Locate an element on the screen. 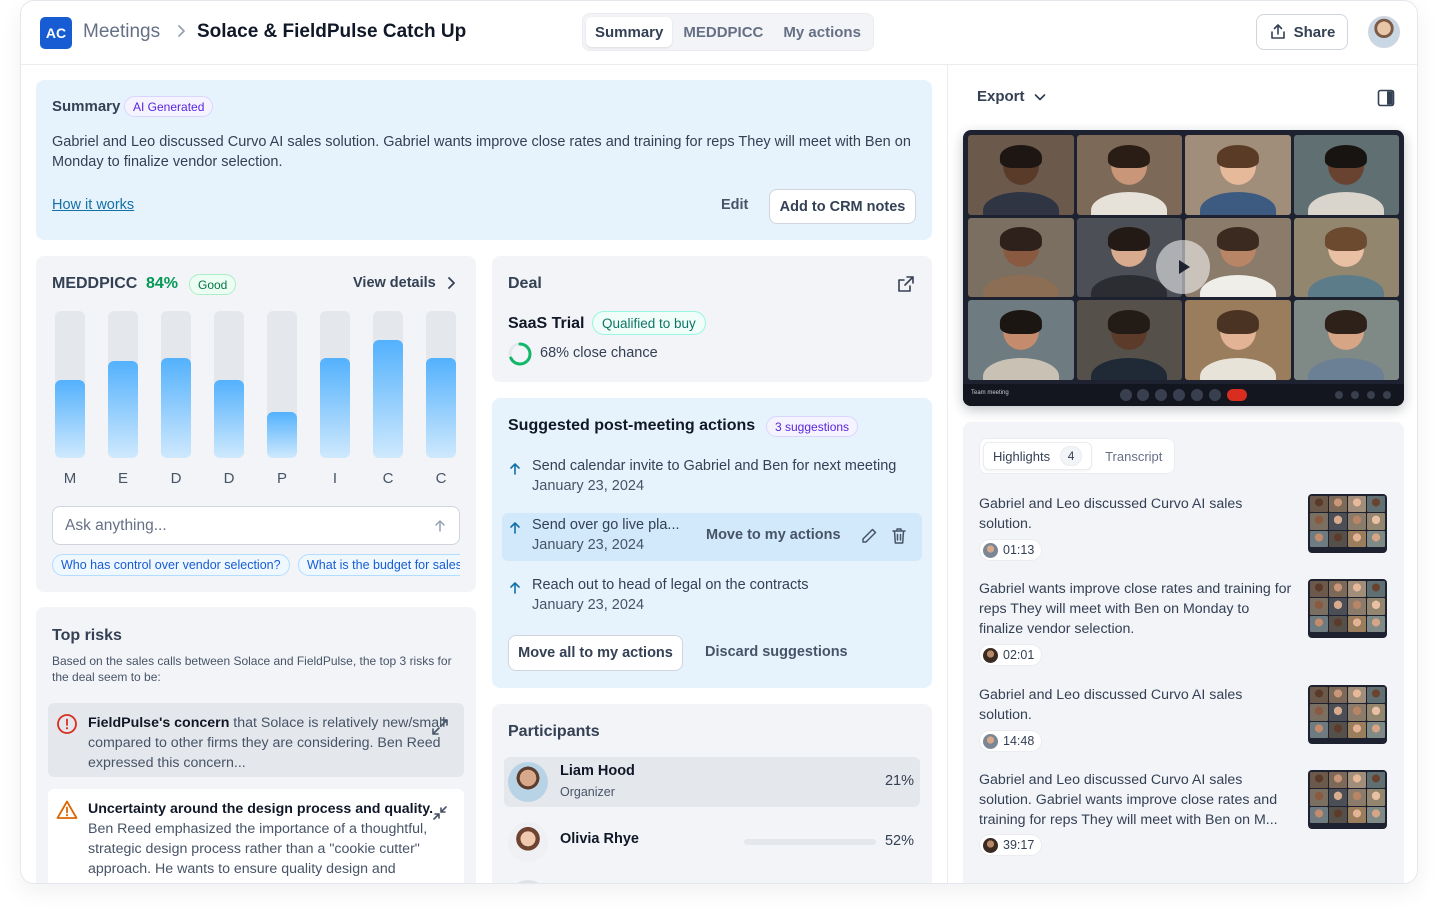 The image size is (1438, 924). video-meeting-label: Team meeting is located at coordinates (990, 393).